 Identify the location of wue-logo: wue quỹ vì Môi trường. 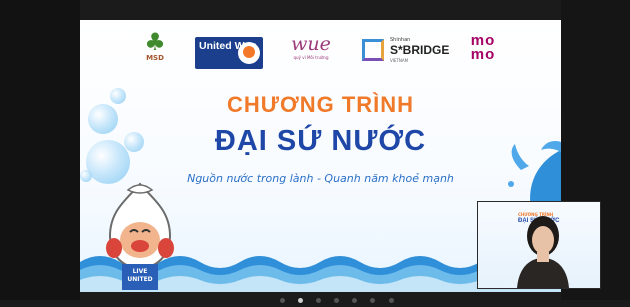
(311, 46).